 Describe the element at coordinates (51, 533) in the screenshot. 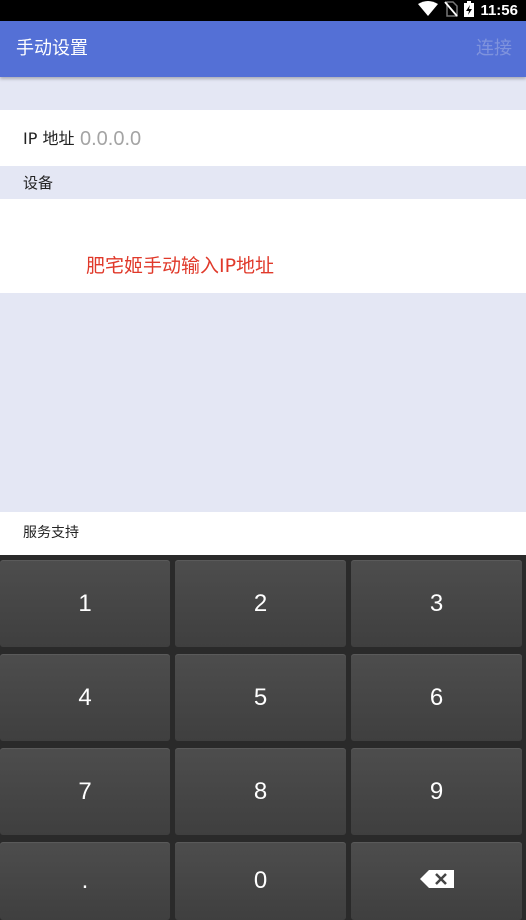

I see `service-support-label: 服务支持` at that location.